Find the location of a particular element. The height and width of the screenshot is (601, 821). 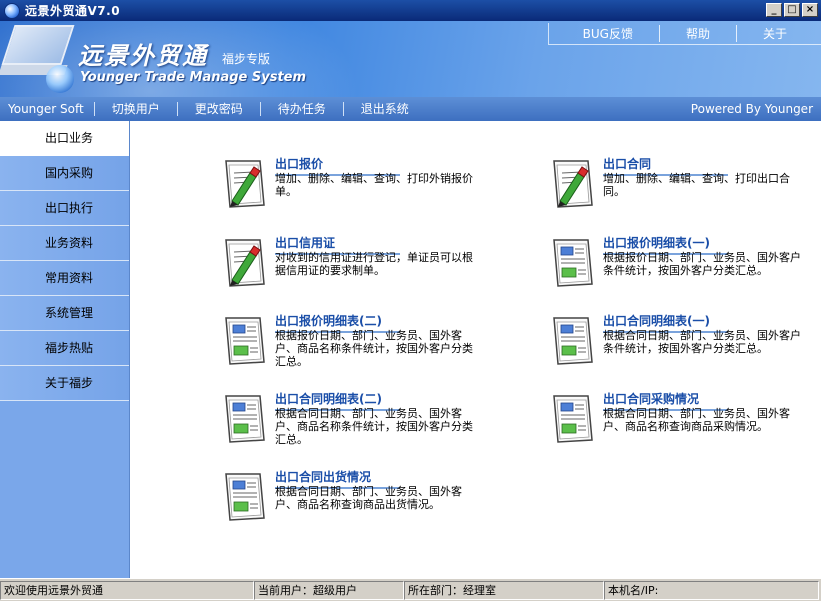

about-link: 关于 is located at coordinates (774, 33).